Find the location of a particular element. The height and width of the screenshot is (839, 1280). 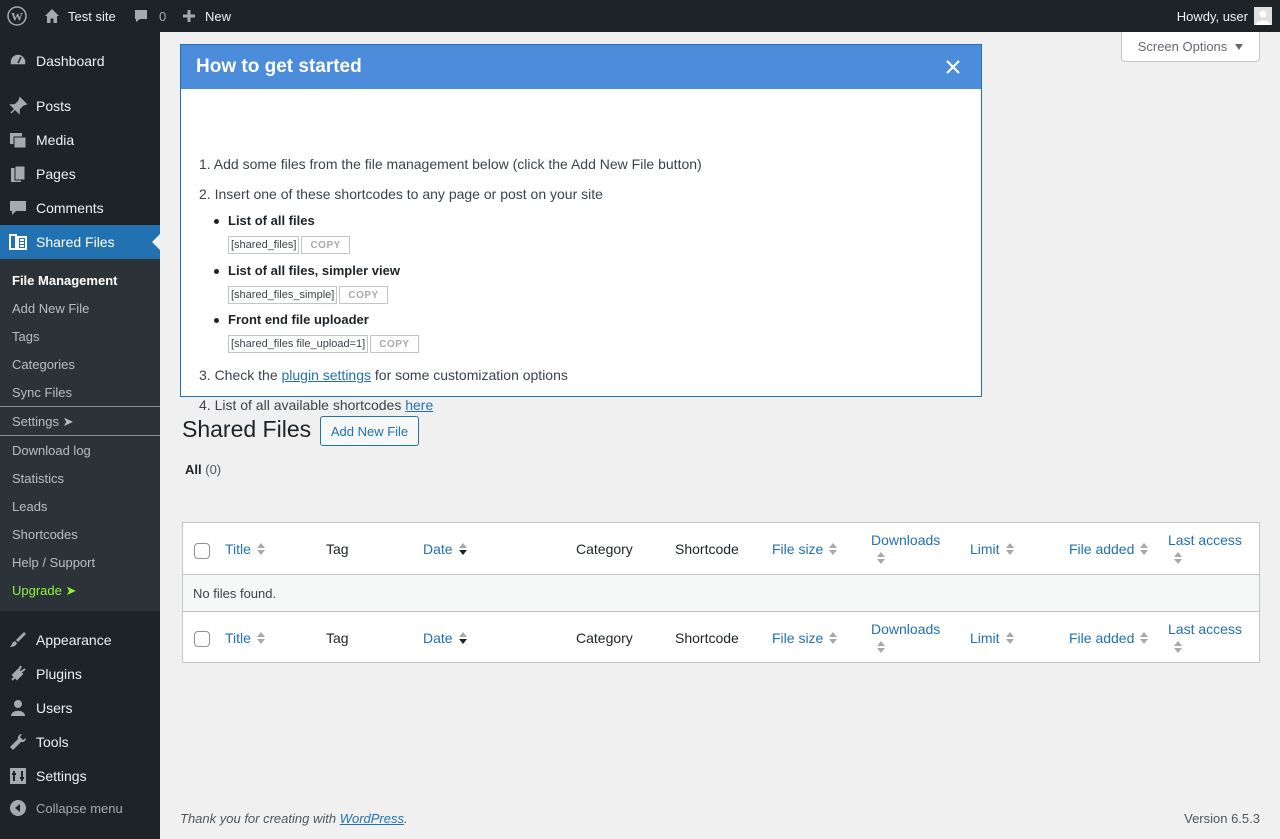

comments-link: 0 is located at coordinates (149, 16).